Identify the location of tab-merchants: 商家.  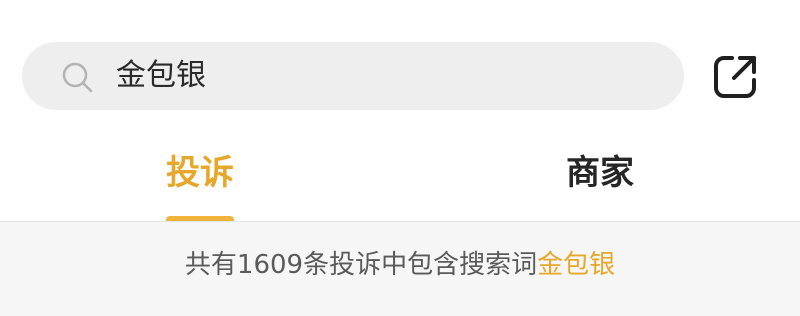
(600, 173).